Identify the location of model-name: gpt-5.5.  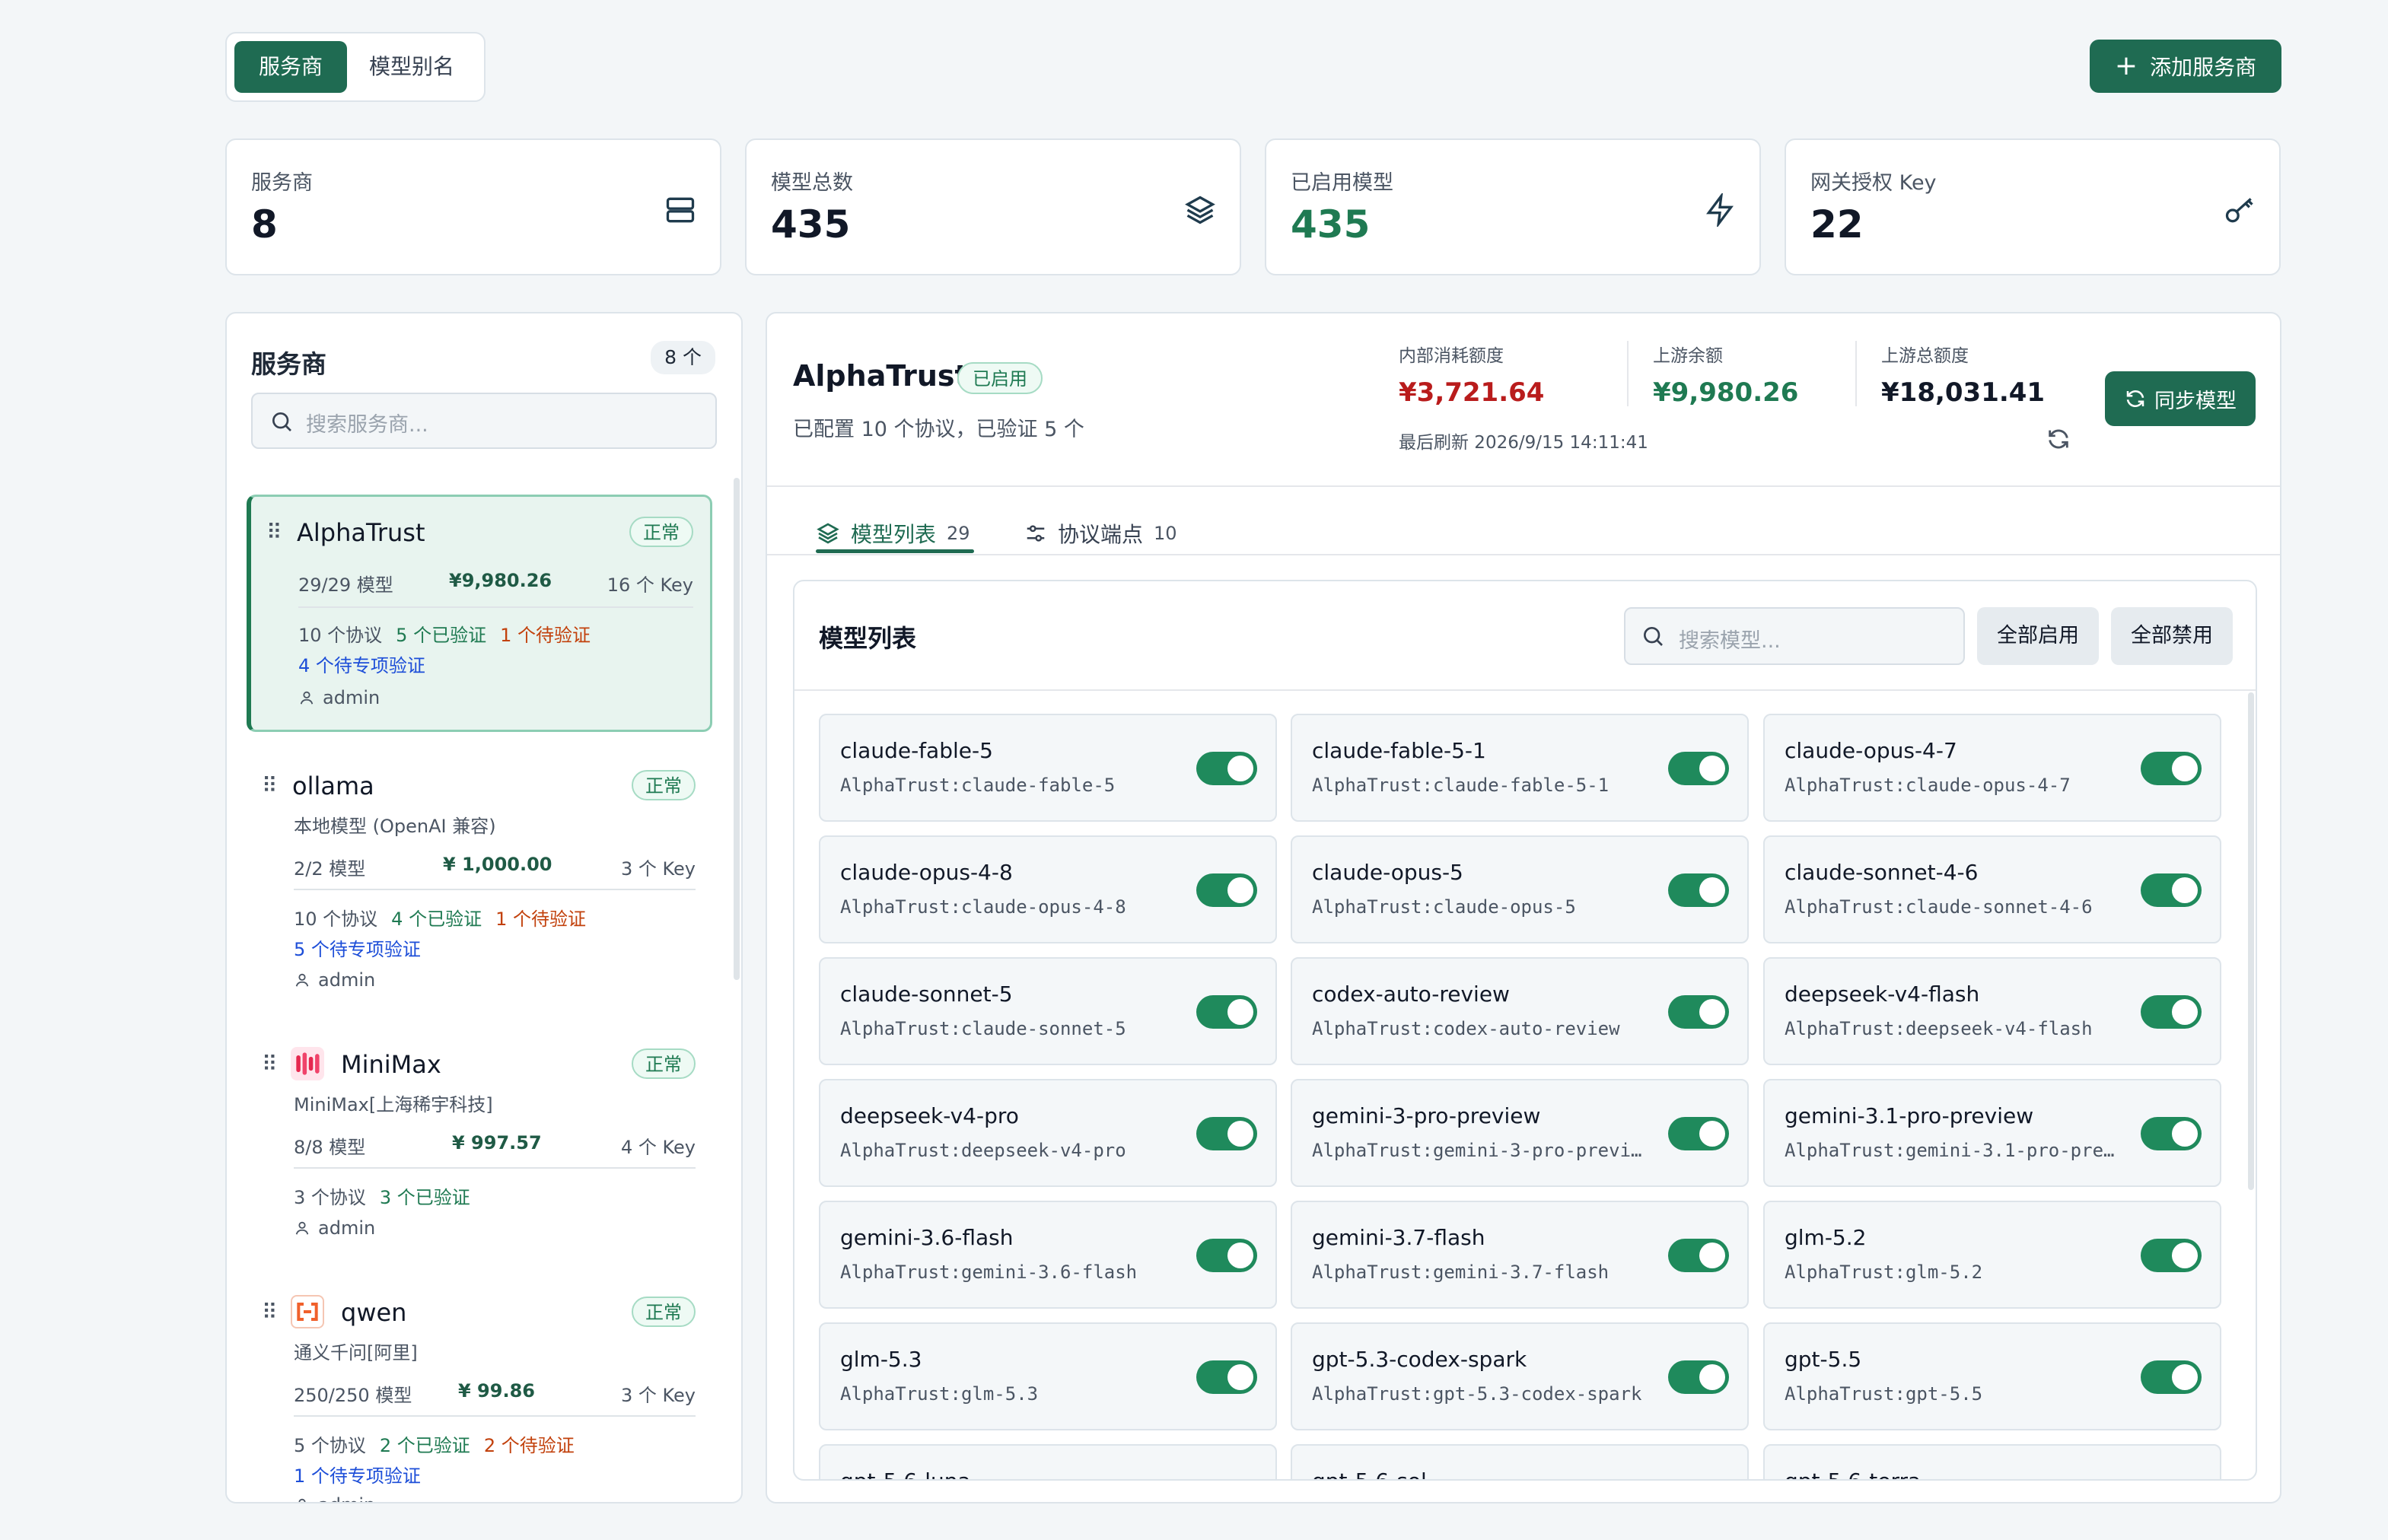
(1823, 1359).